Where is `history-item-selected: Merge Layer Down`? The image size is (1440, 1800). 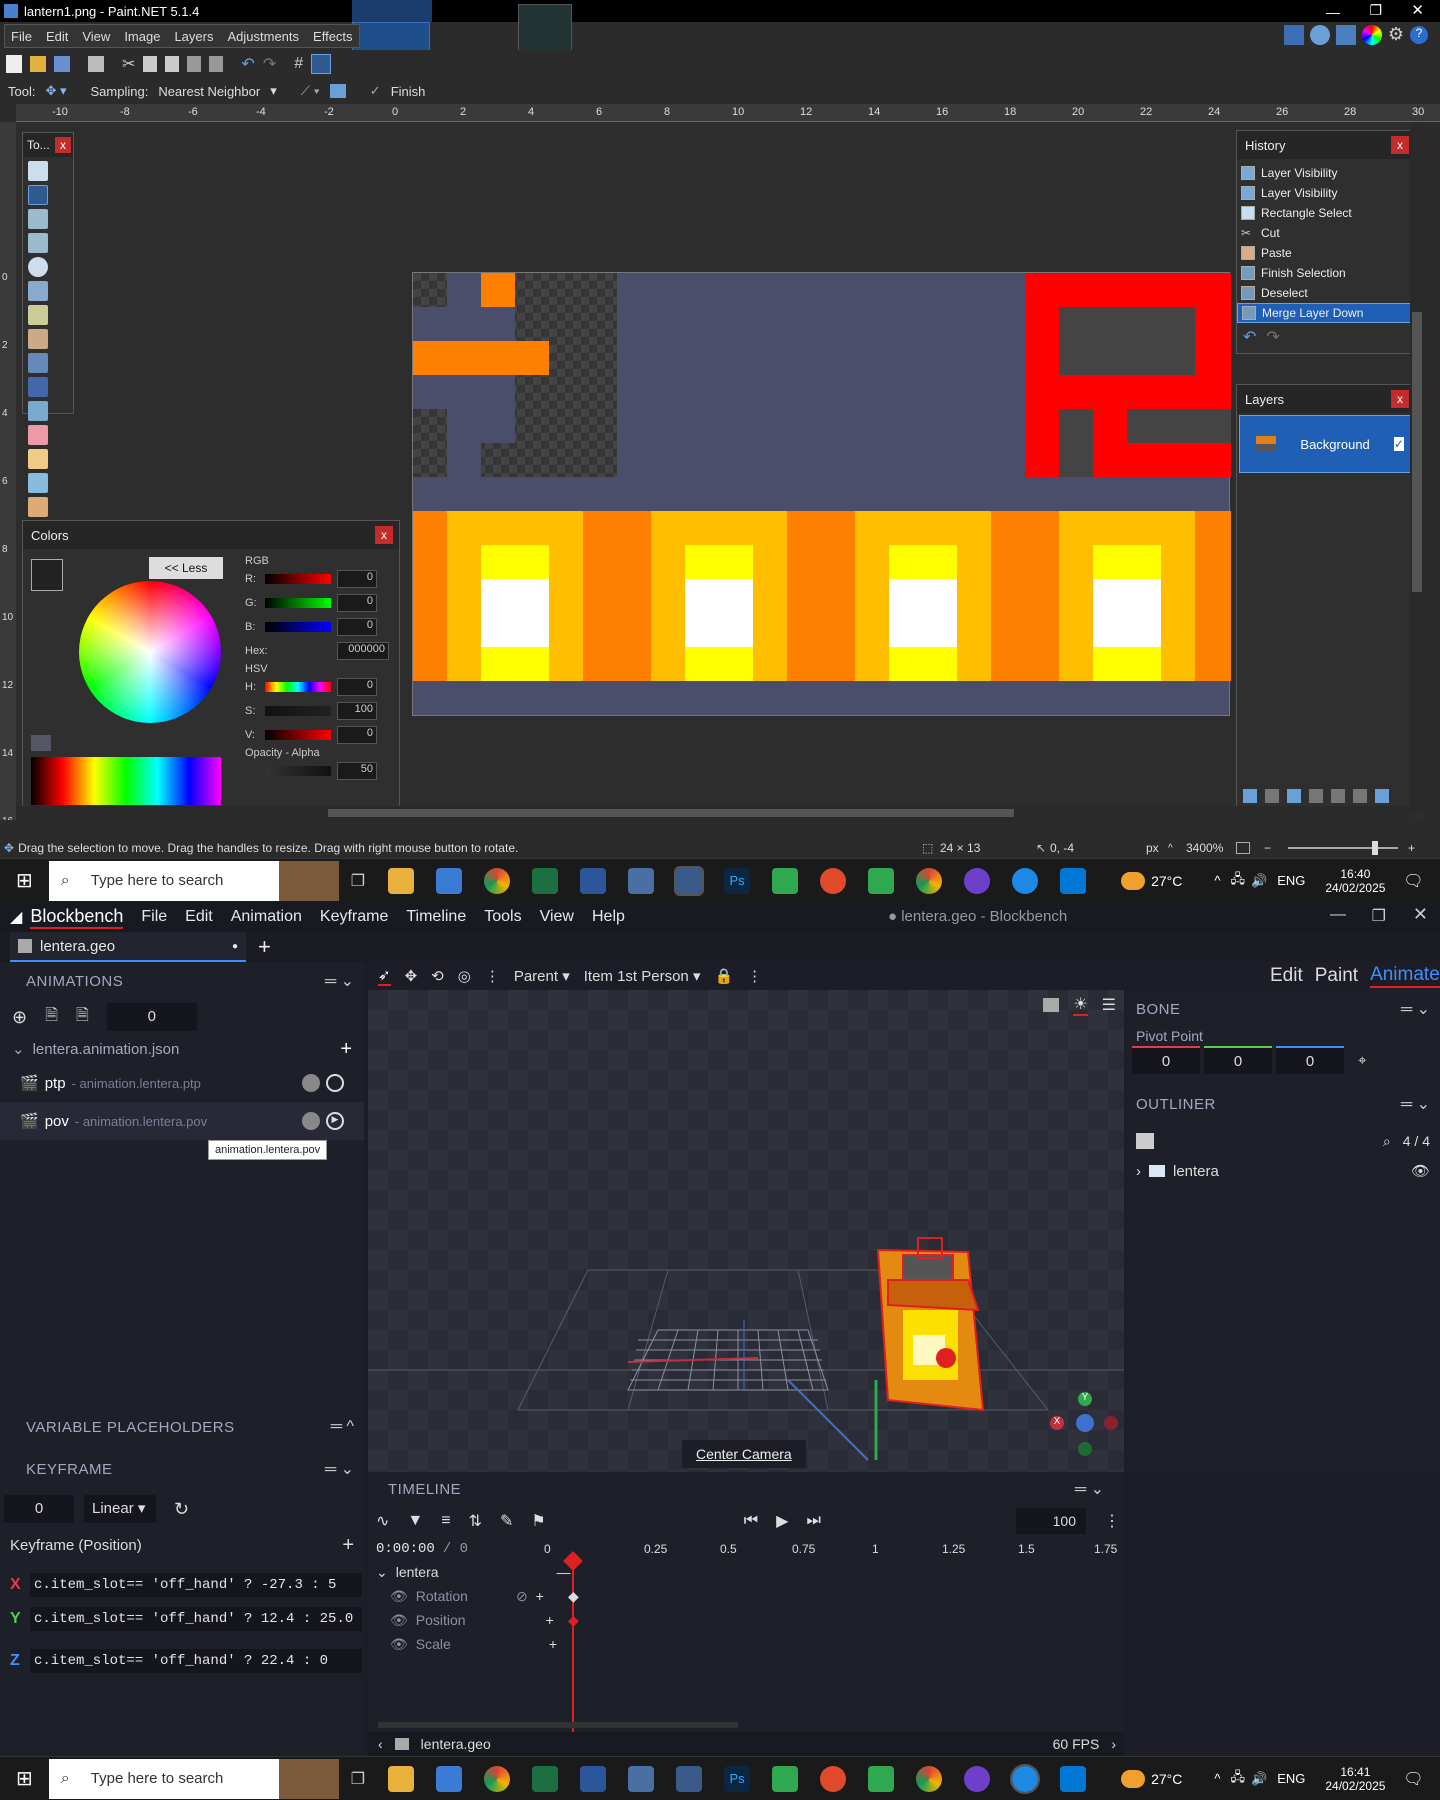
history-item-selected: Merge Layer Down is located at coordinates (1326, 313).